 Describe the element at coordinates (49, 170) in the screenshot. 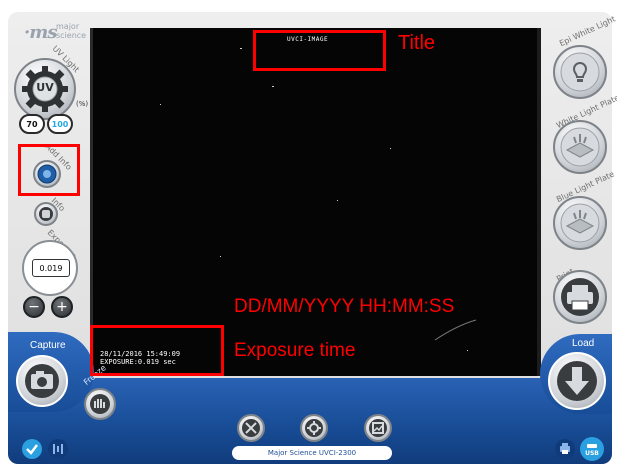

I see `add-info-highlight-box` at that location.